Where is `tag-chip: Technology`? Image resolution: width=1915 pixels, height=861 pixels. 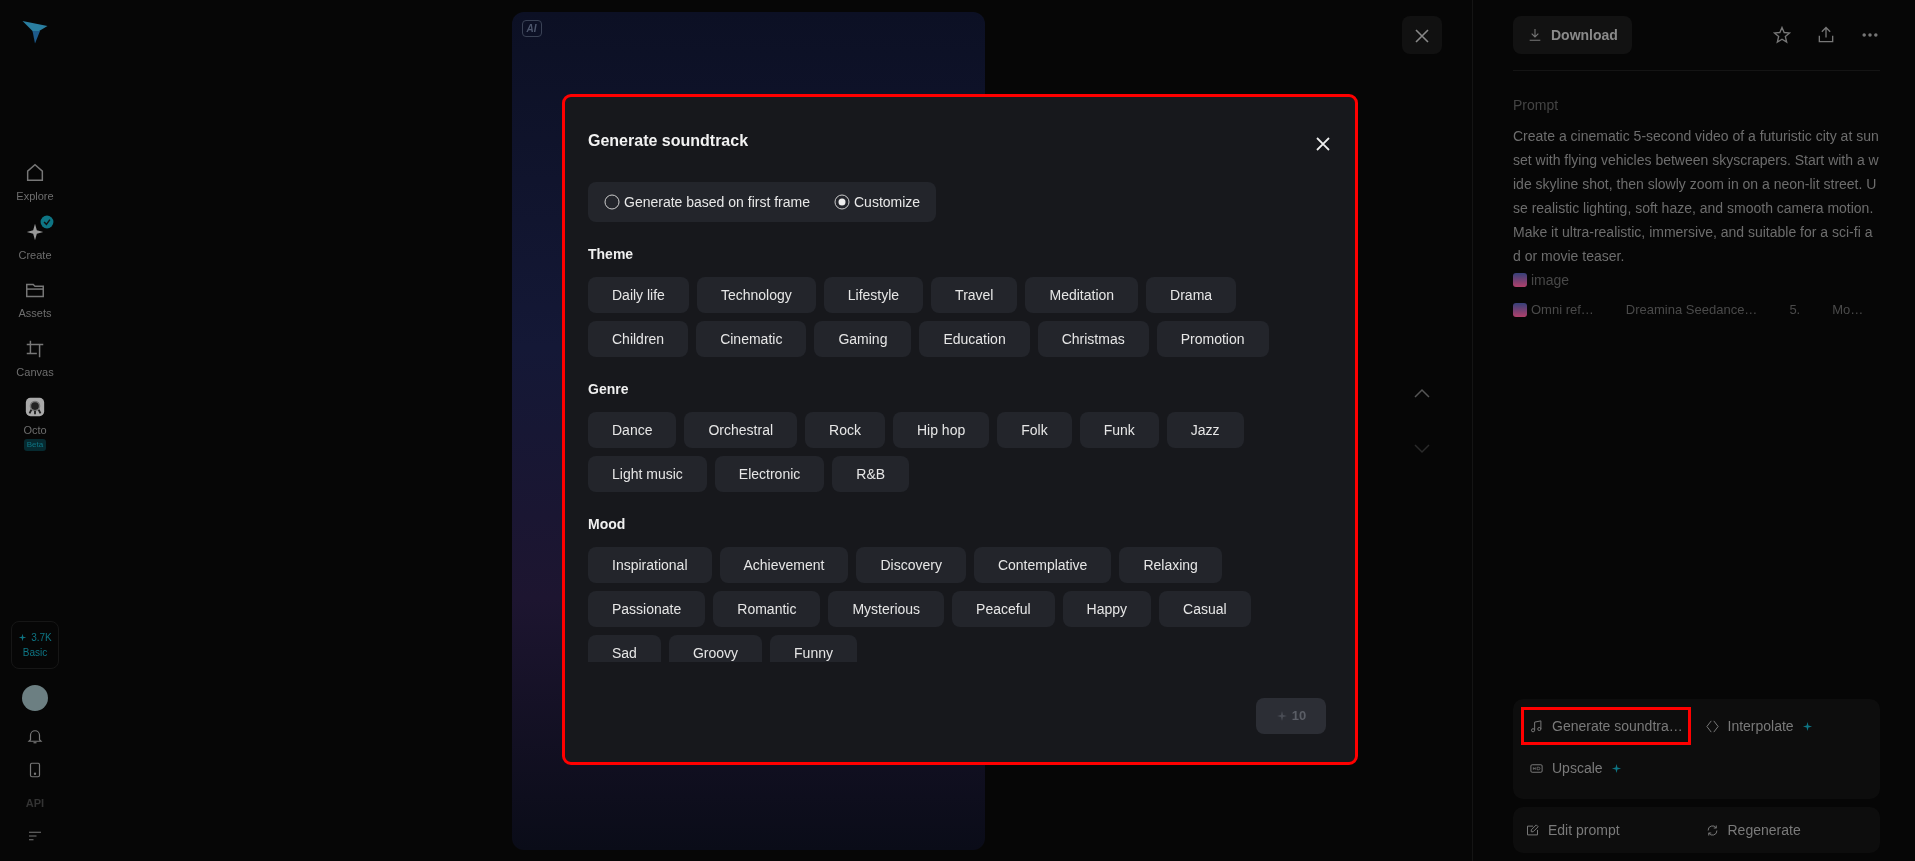
tag-chip: Technology is located at coordinates (756, 295).